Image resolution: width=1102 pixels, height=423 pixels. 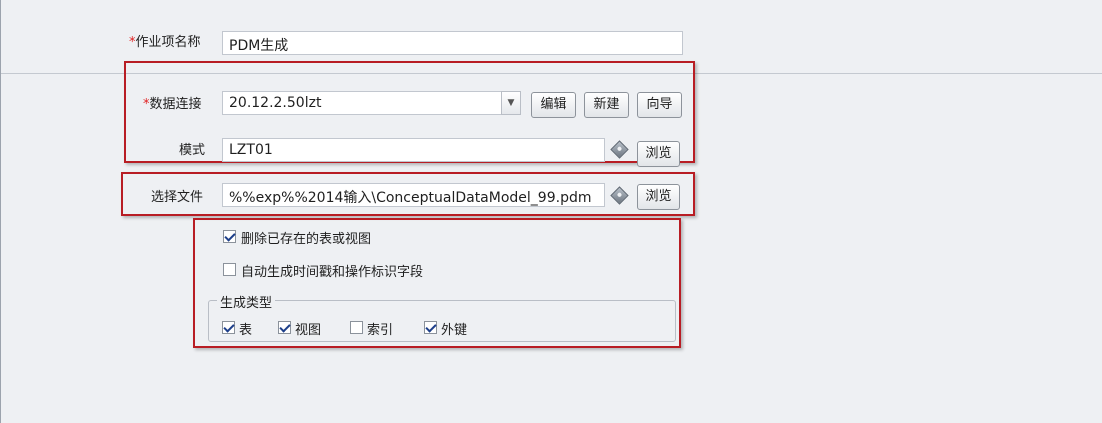 What do you see at coordinates (228, 327) in the screenshot?
I see `type-table-checkbox` at bounding box center [228, 327].